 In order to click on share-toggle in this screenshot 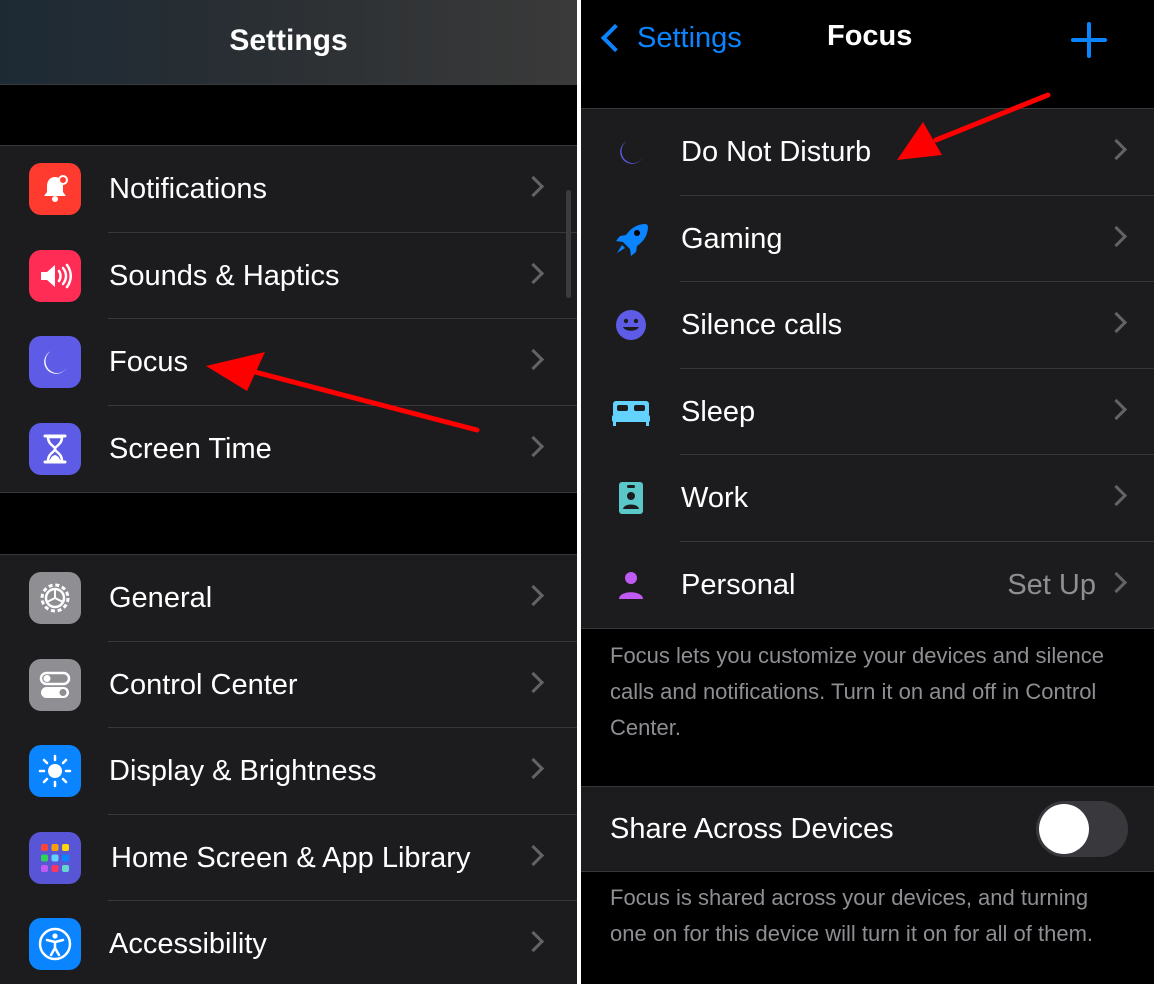, I will do `click(1082, 829)`.